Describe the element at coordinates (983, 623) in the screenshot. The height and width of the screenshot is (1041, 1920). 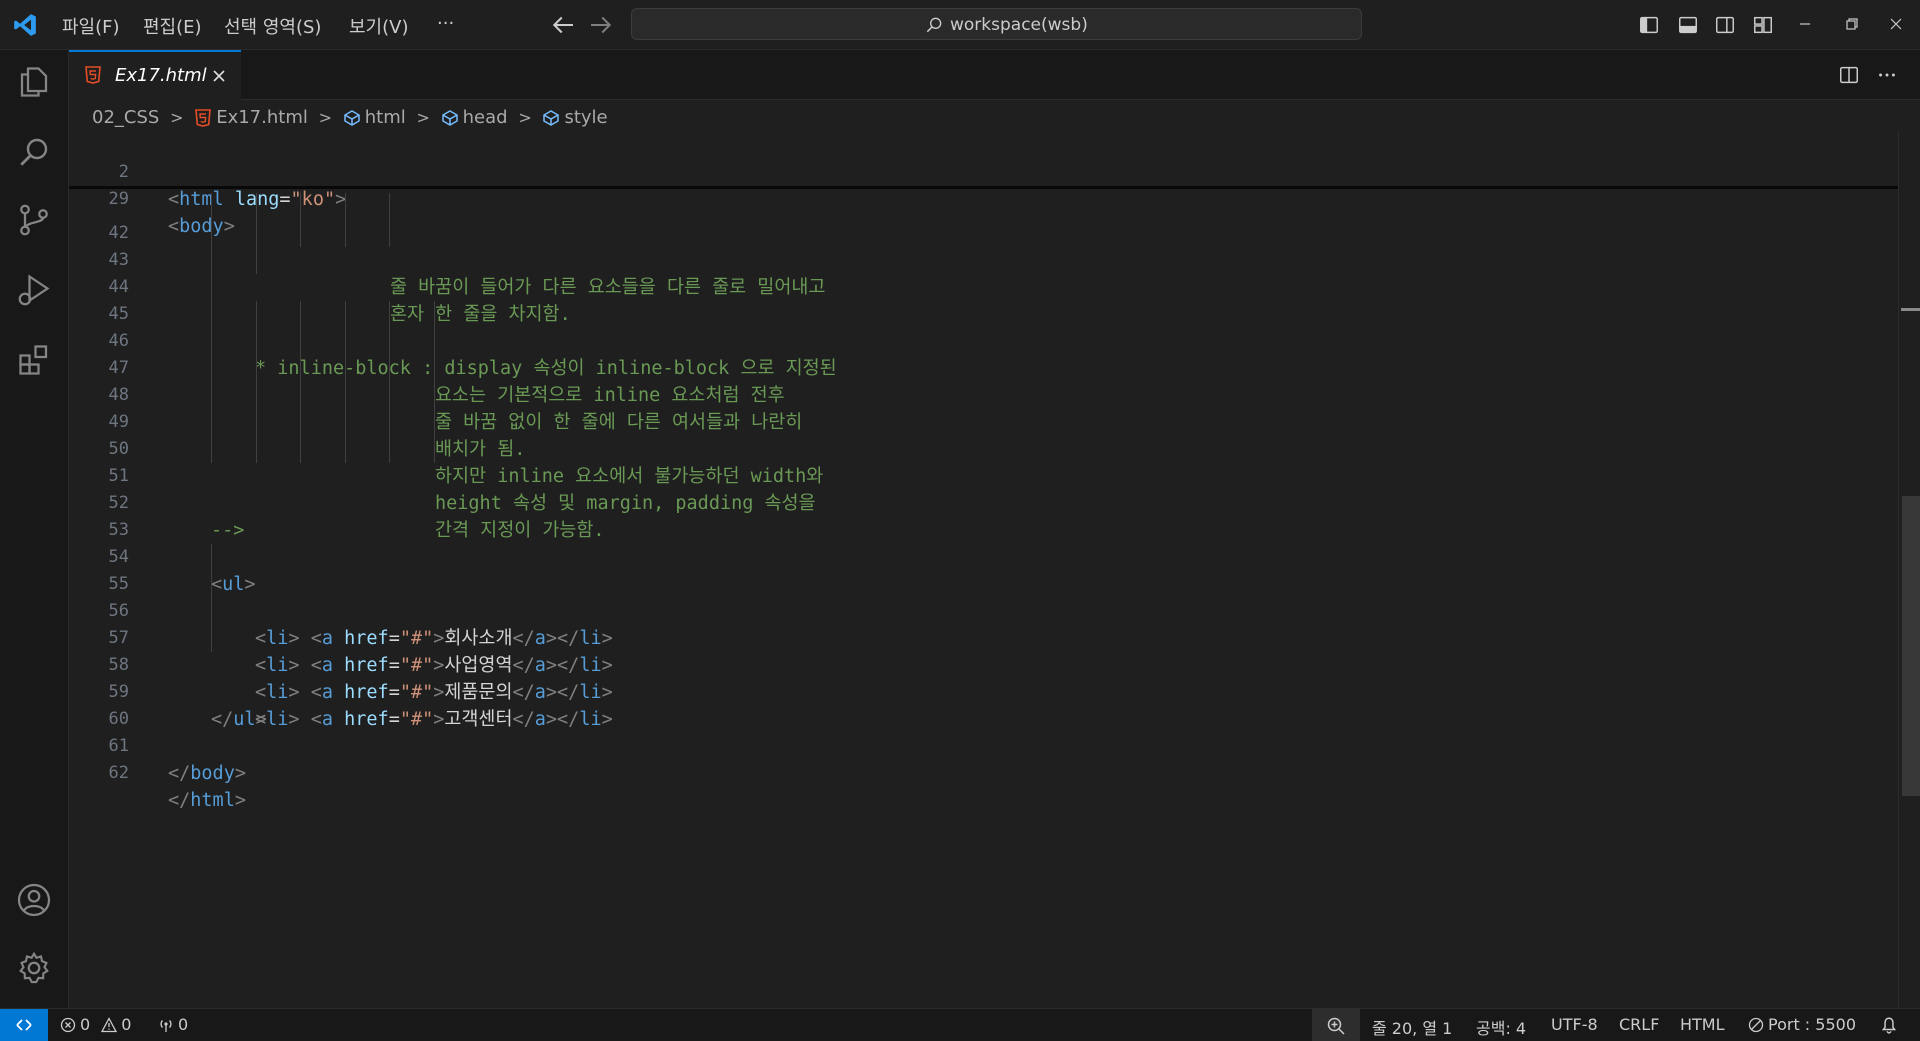
I see `code-line: 56 <li> <a href="#">사업영역</a></li>` at that location.